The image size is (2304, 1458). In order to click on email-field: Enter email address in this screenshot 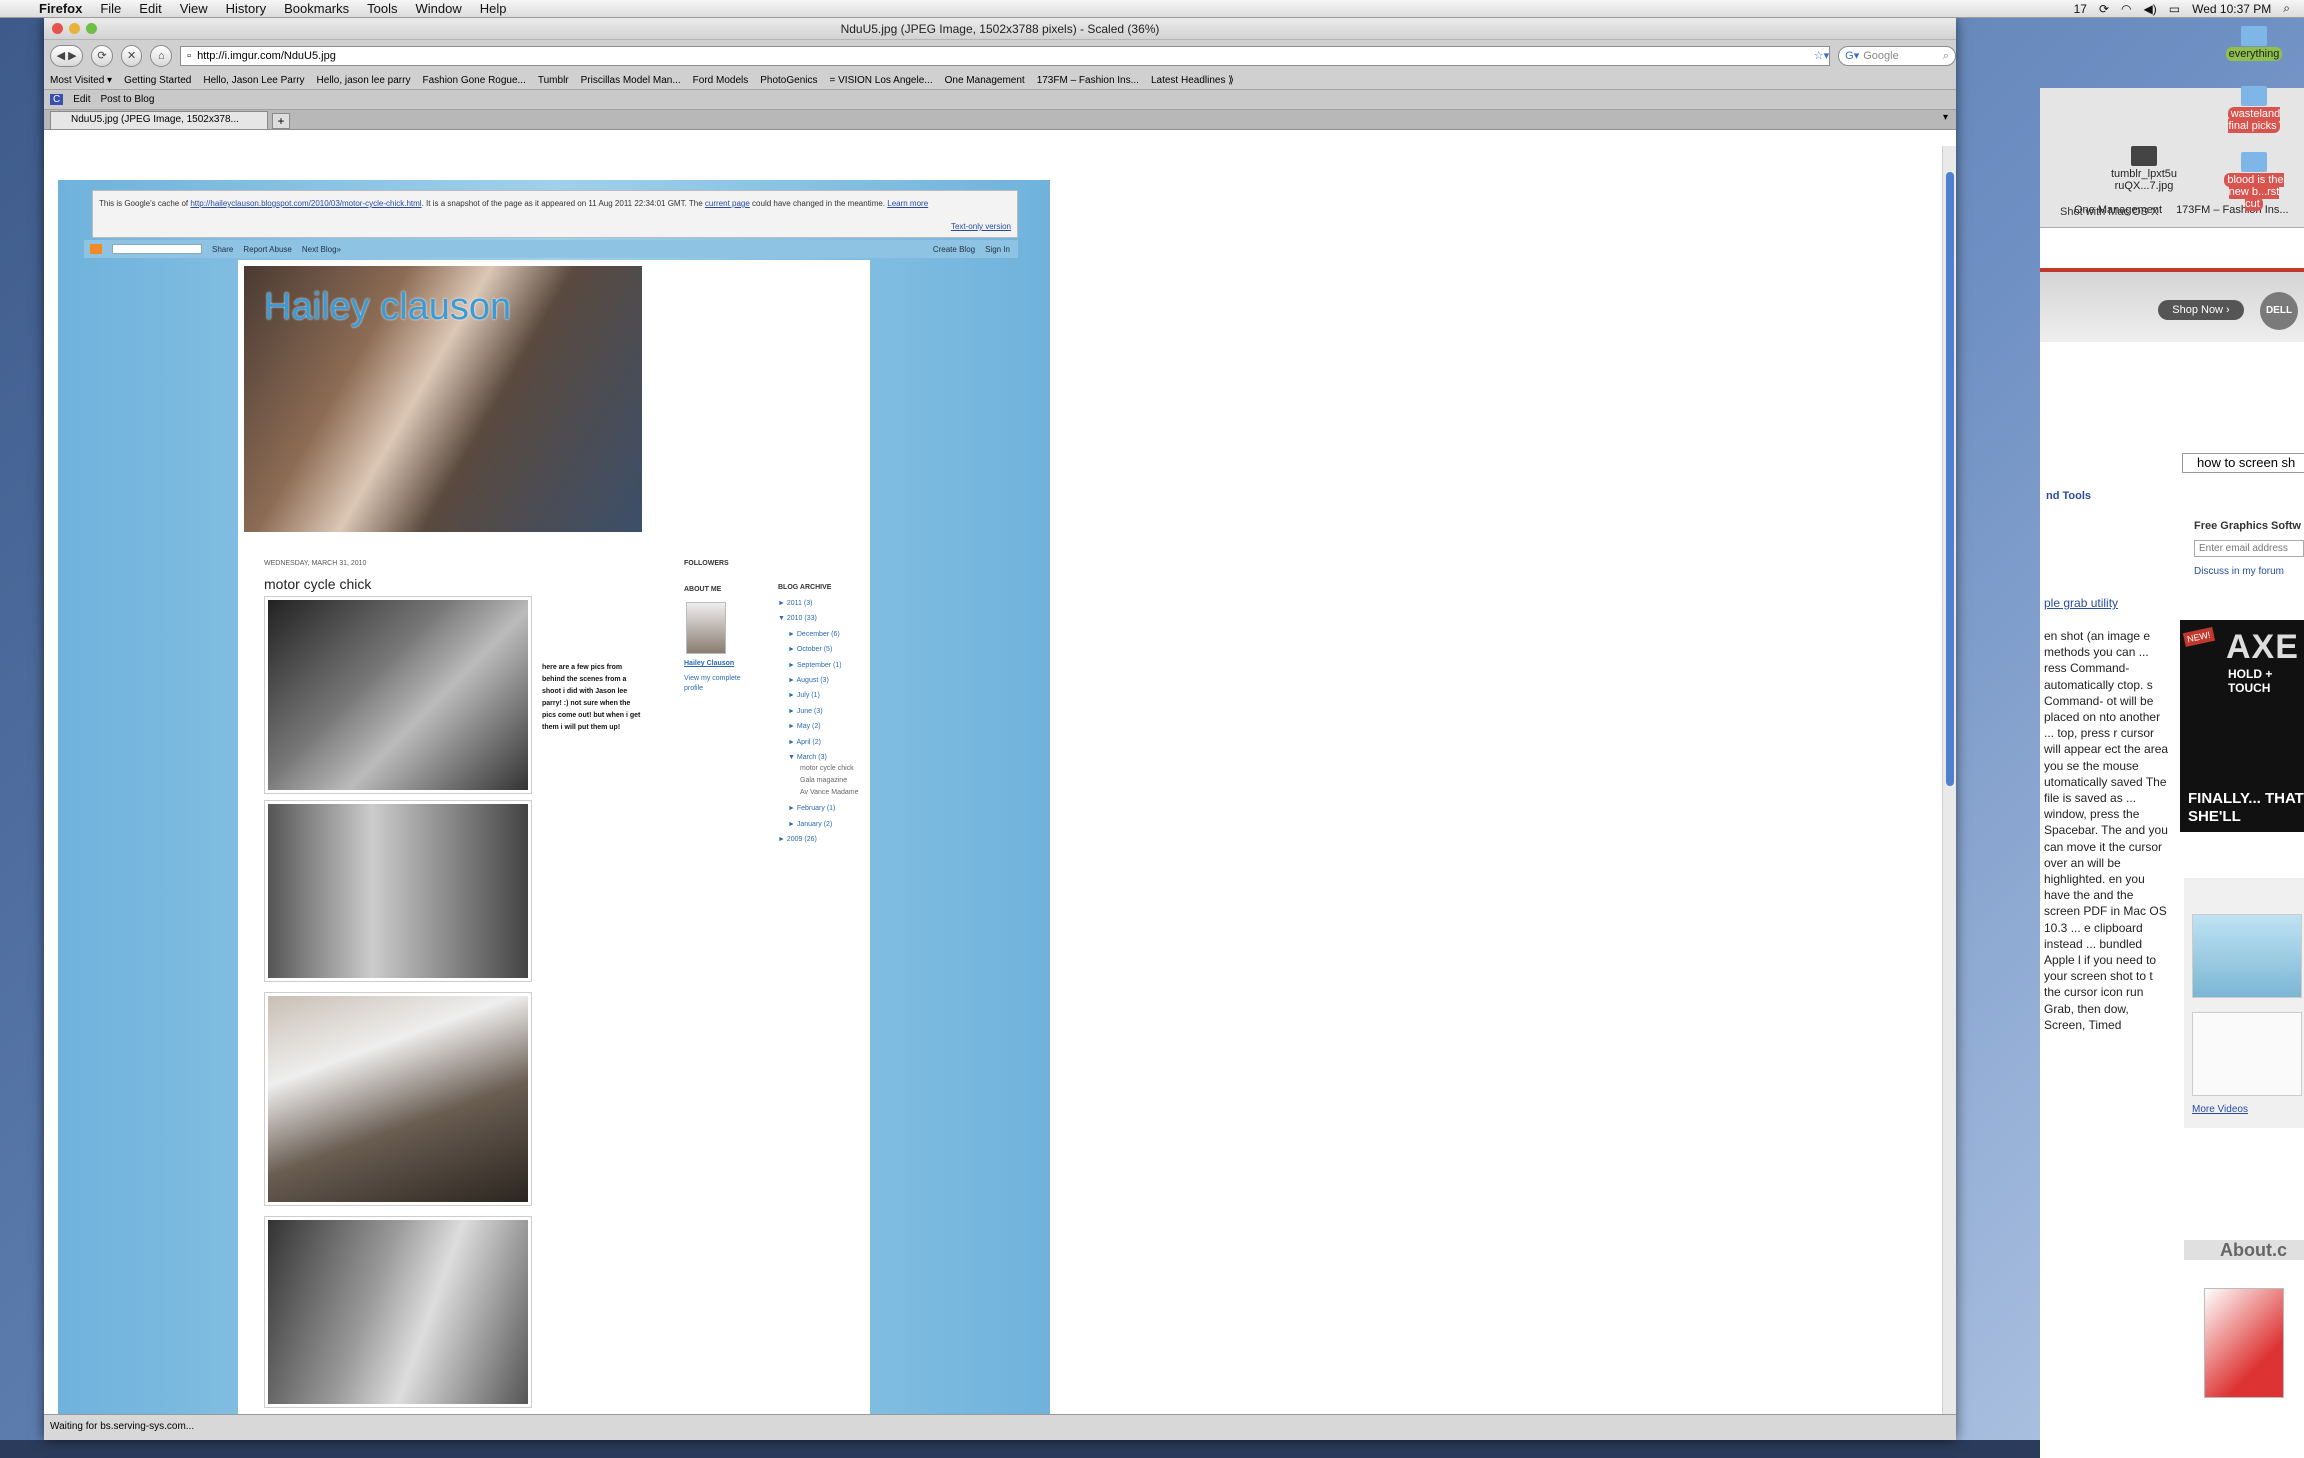, I will do `click(2249, 548)`.